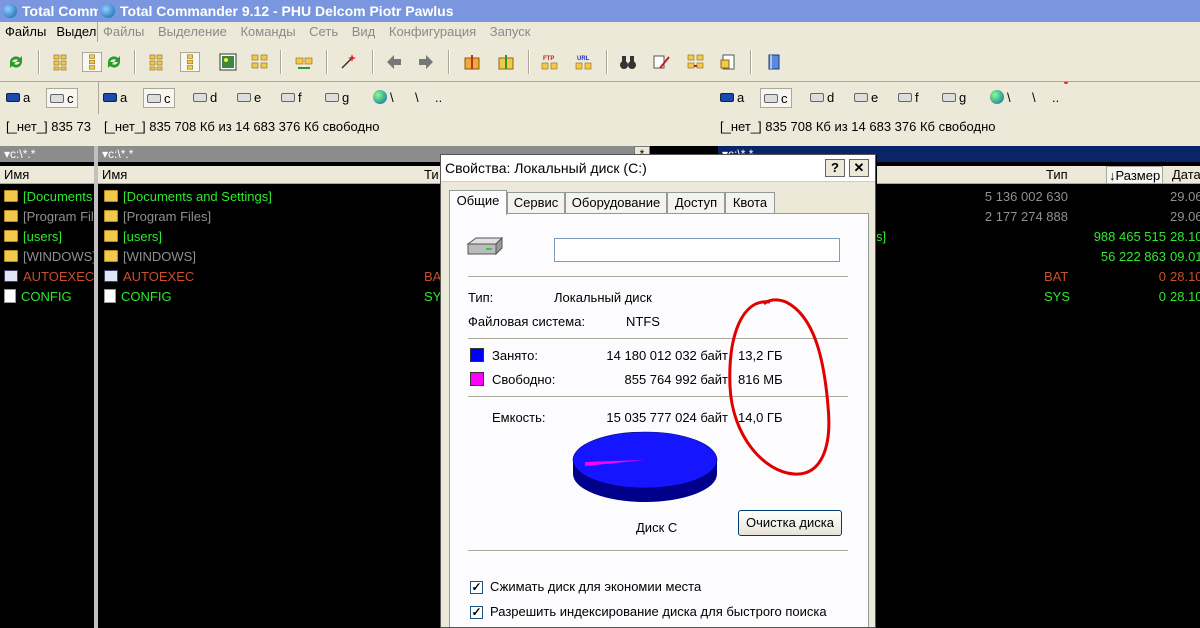 This screenshot has width=1200, height=628. Describe the element at coordinates (584, 62) in the screenshot. I see `url-connect-icon: URL` at that location.